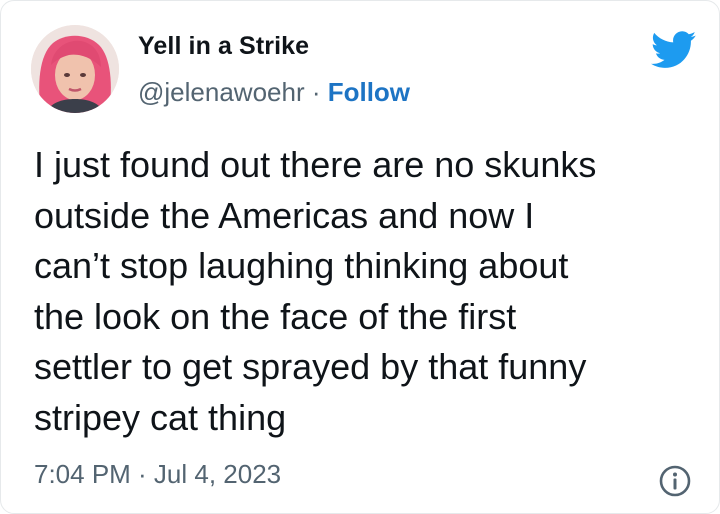  I want to click on author-handle: @jelenawoehr, so click(221, 92).